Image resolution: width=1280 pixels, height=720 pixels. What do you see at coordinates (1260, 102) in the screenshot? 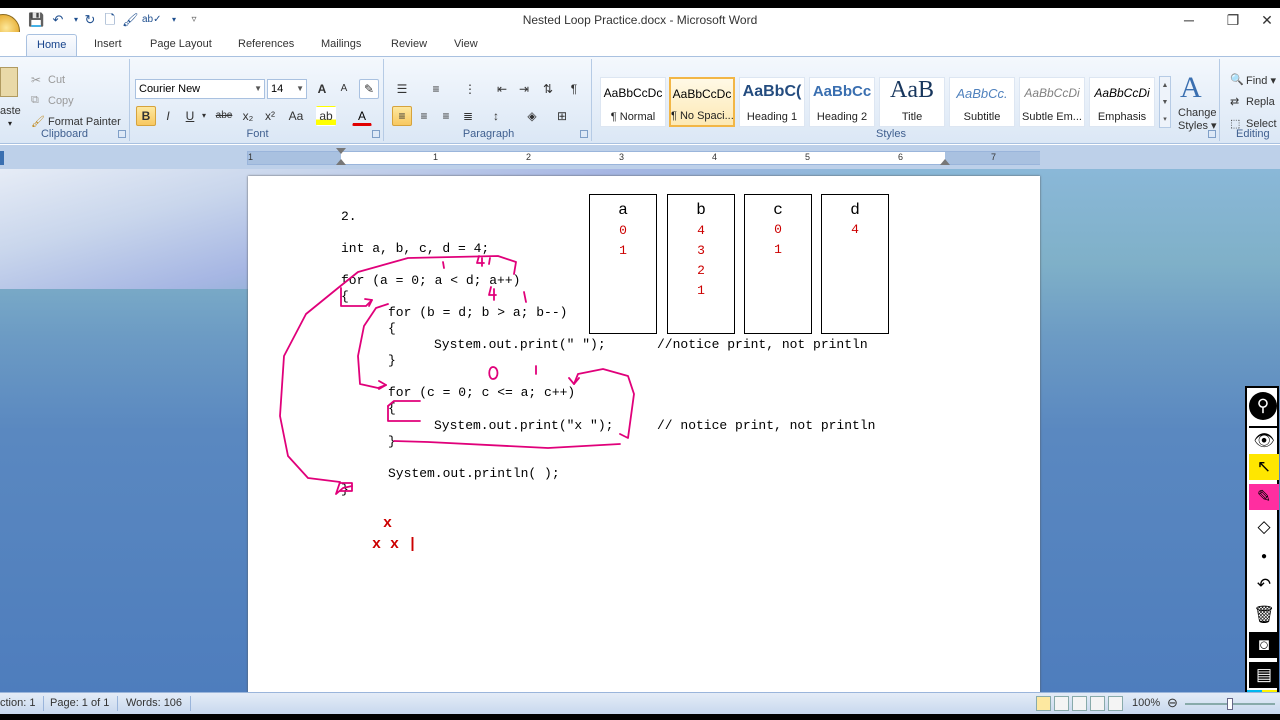
I see `replace-button: Repla` at bounding box center [1260, 102].